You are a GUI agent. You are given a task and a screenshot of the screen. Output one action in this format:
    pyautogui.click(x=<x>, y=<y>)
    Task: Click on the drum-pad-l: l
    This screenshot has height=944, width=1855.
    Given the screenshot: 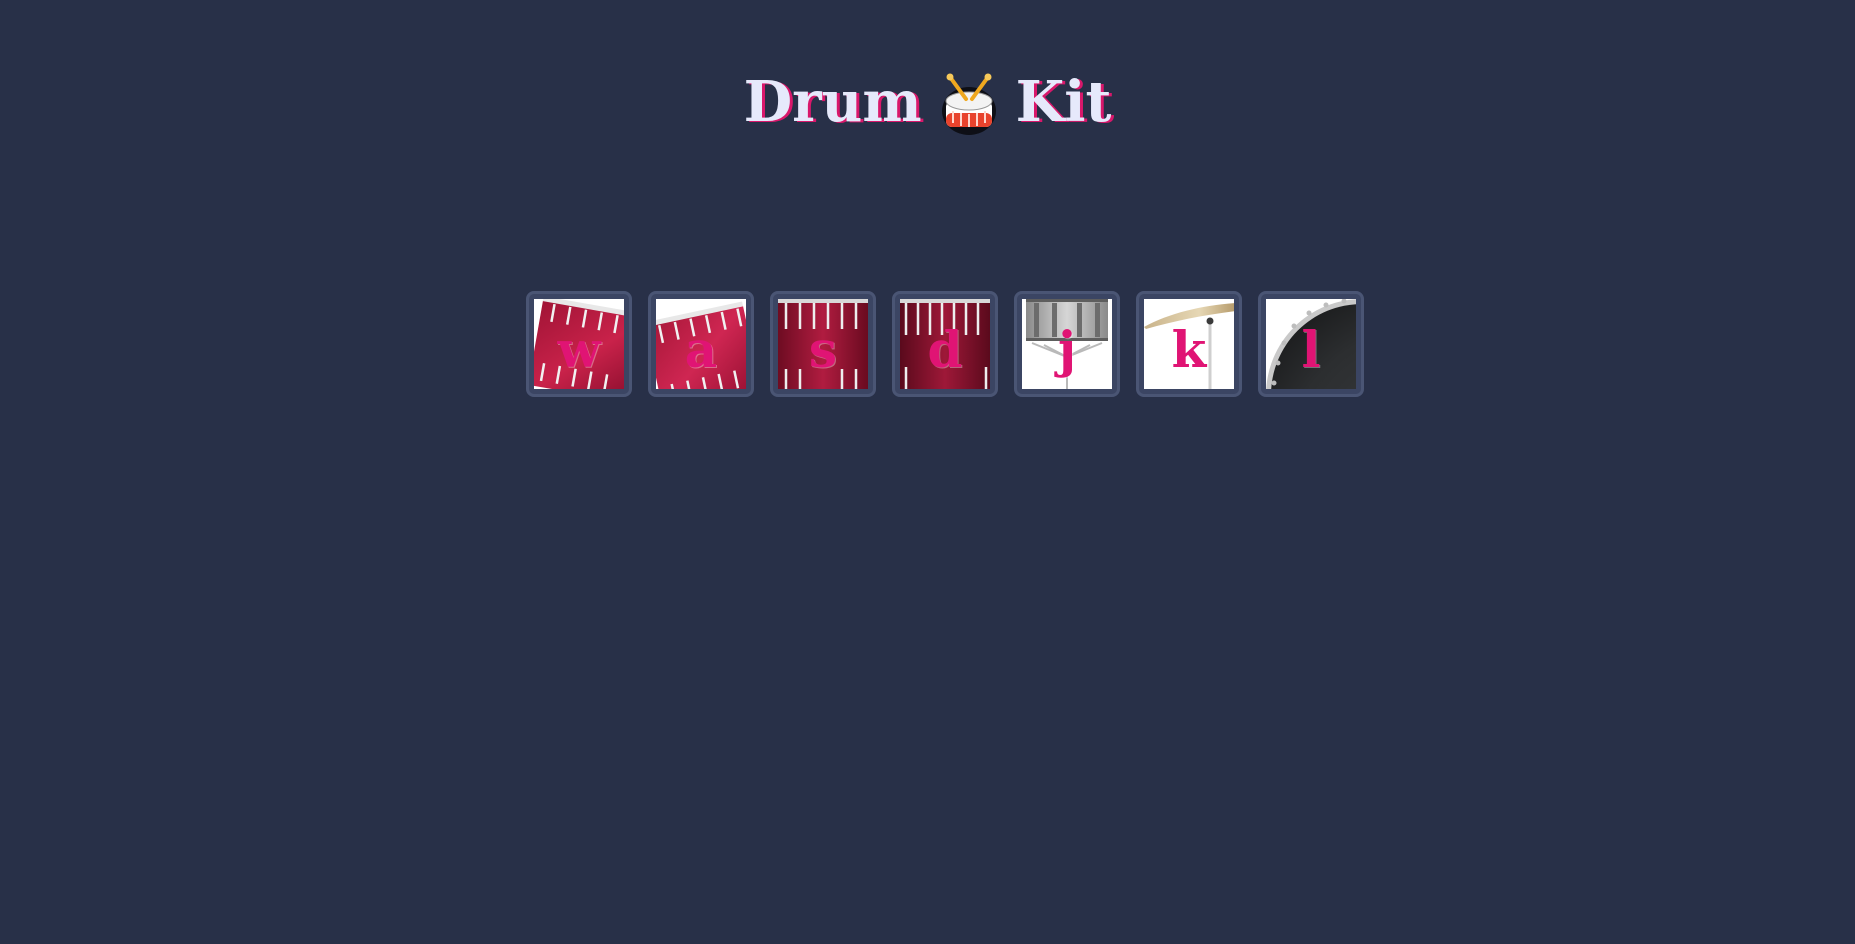 What is the action you would take?
    pyautogui.click(x=1311, y=344)
    